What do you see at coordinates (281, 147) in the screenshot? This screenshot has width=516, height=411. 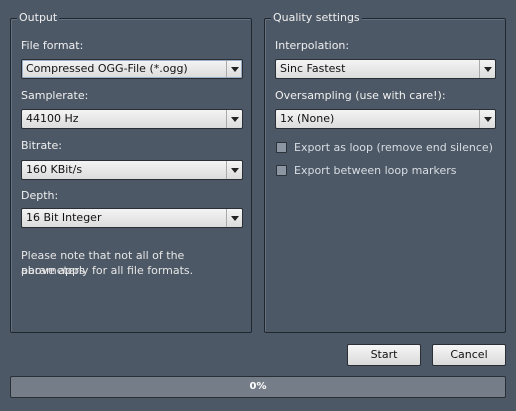 I see `export-loop-checkbox` at bounding box center [281, 147].